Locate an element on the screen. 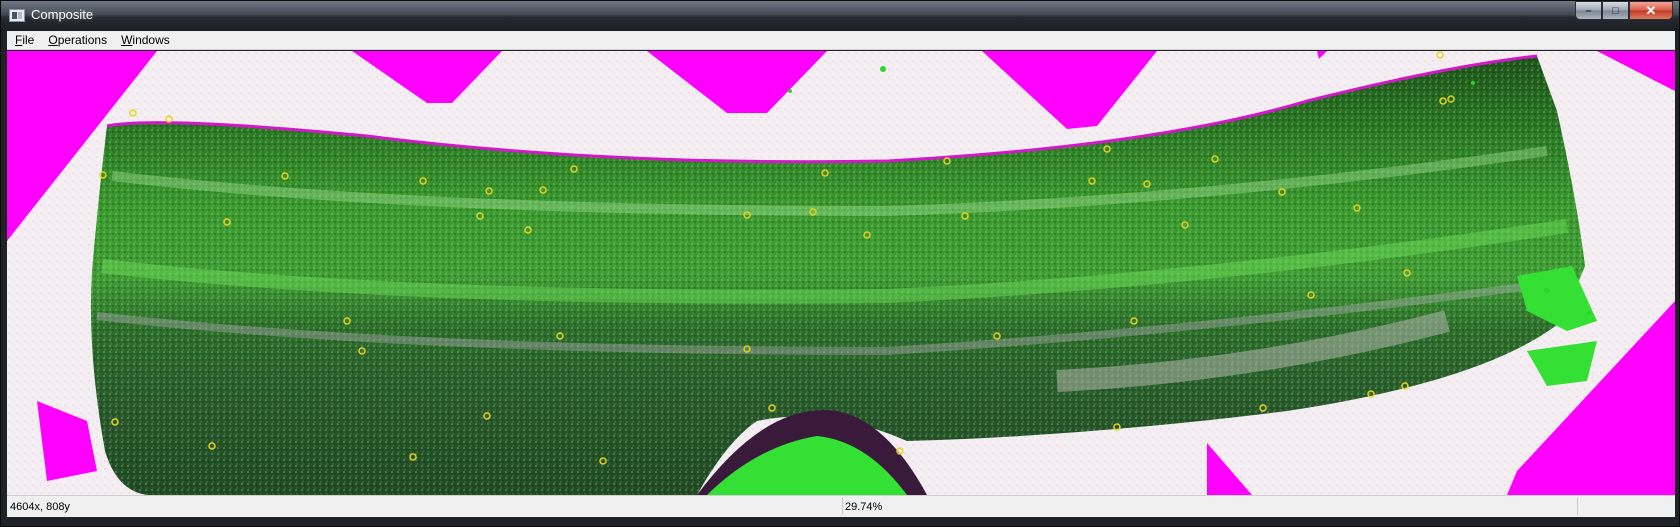 The image size is (1680, 527). menu-windows-mnemonic: W is located at coordinates (127, 40).